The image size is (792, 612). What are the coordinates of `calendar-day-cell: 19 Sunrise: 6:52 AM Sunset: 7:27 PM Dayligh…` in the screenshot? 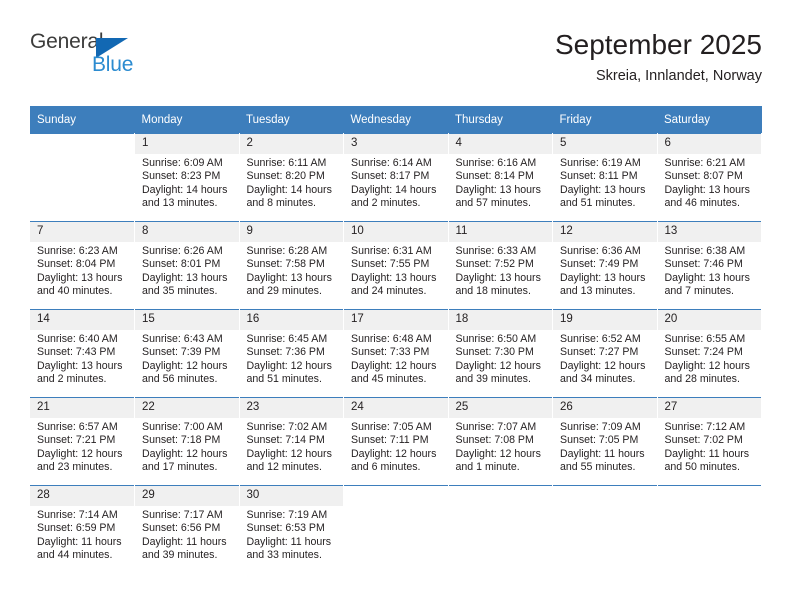 It's located at (605, 353).